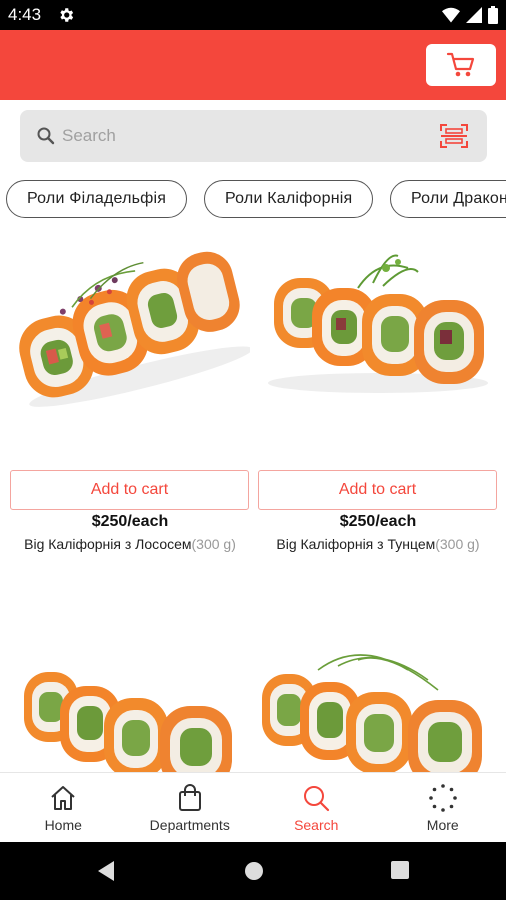 This screenshot has width=506, height=900. I want to click on more-dots-icon, so click(442, 798).